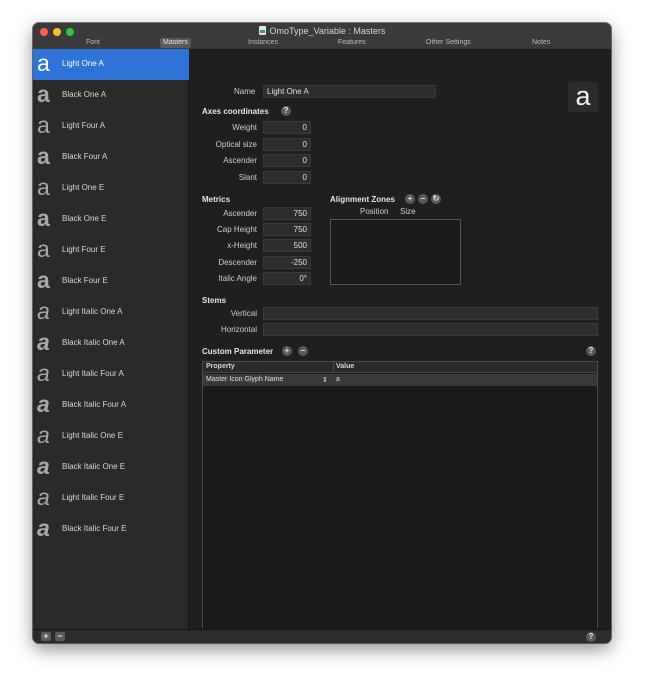  Describe the element at coordinates (352, 43) in the screenshot. I see `tab-features: Features` at that location.